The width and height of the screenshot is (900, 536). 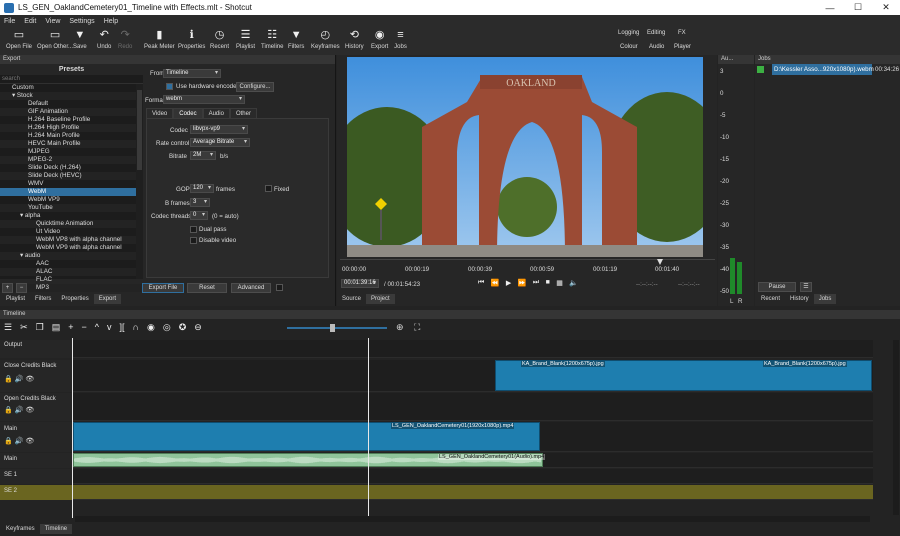 I want to click on lift-icon: ^, so click(x=97, y=328).